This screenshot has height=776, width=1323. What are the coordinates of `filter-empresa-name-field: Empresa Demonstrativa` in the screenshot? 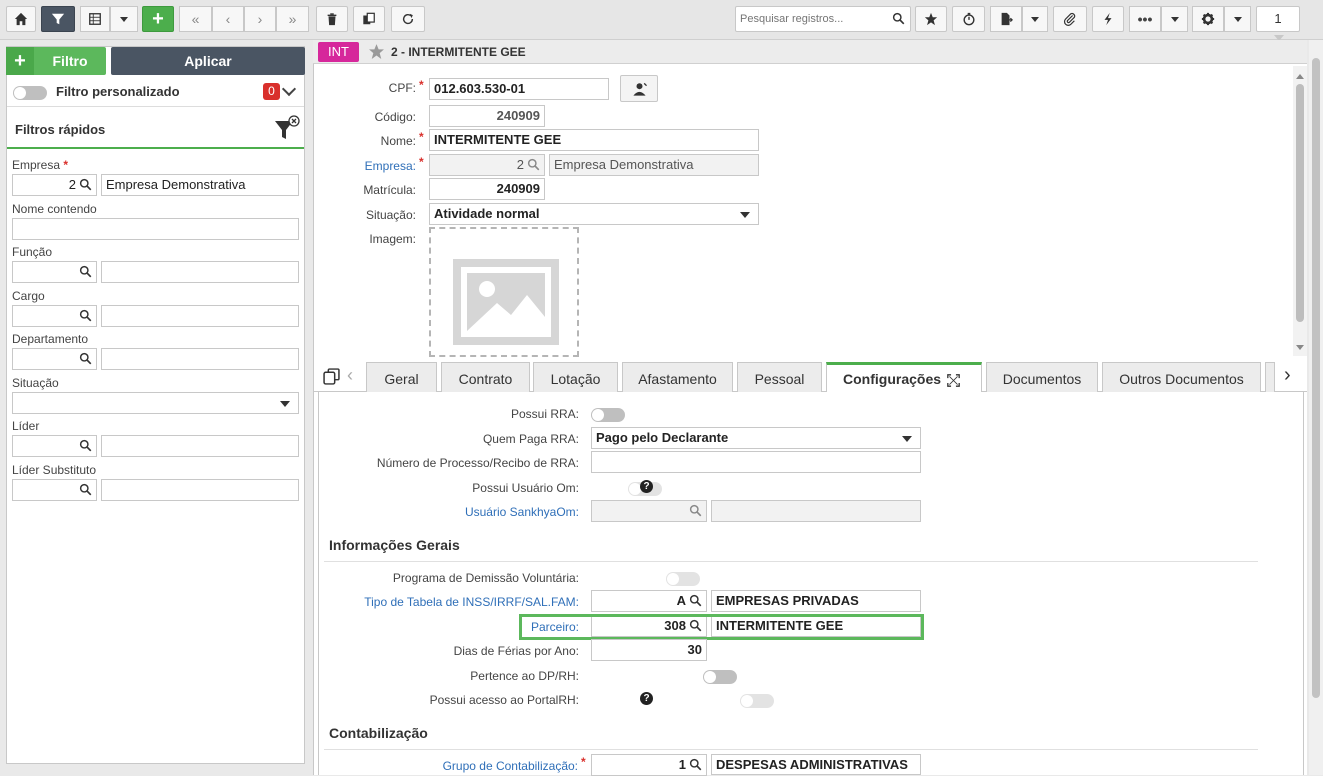 It's located at (200, 185).